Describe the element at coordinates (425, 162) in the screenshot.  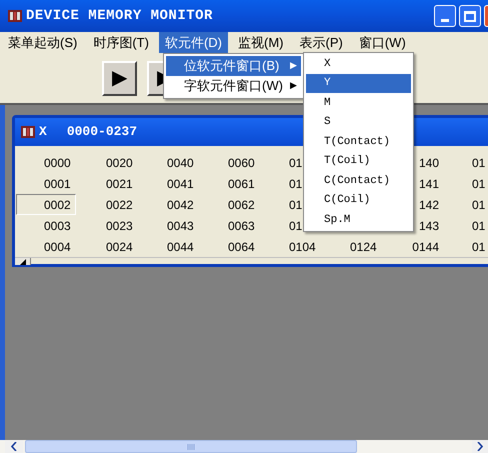
I see `address-cell: 140` at that location.